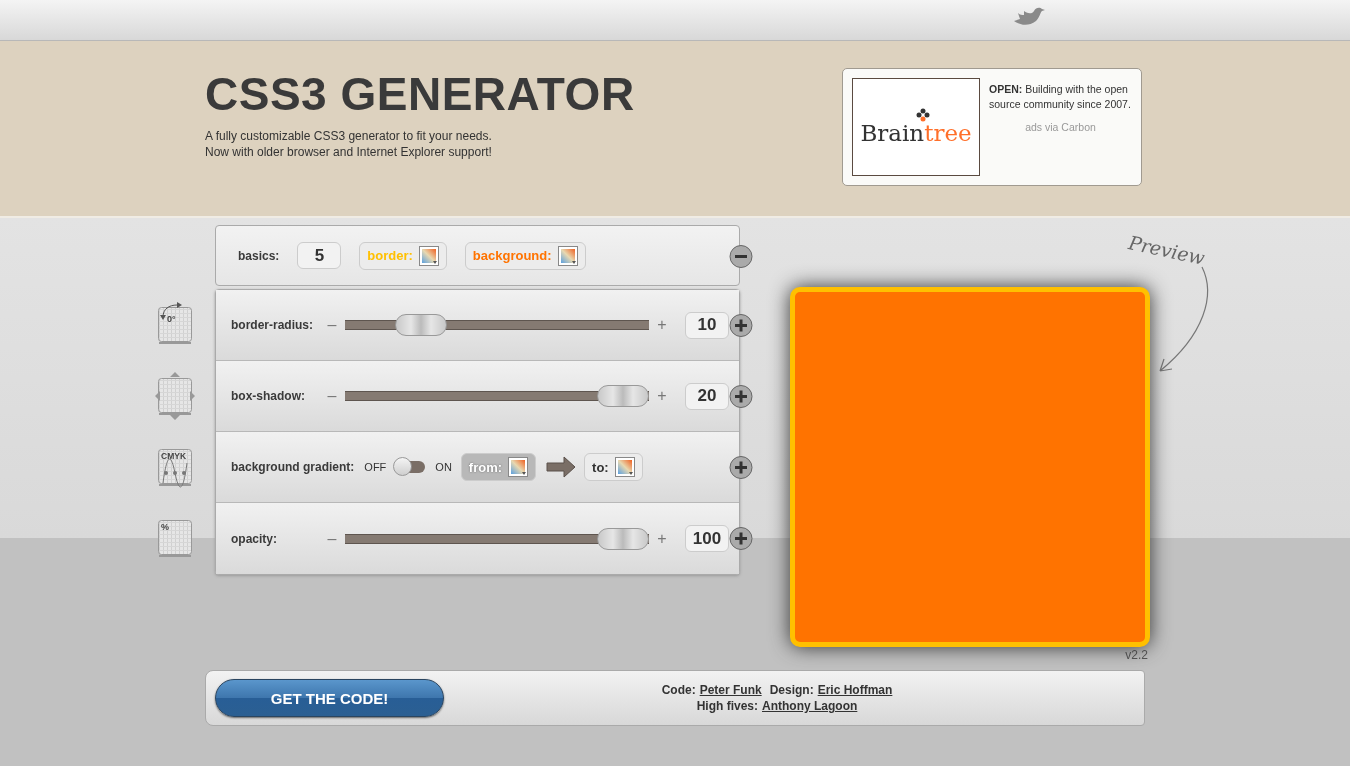  I want to click on tile-label: 0°, so click(171, 318).